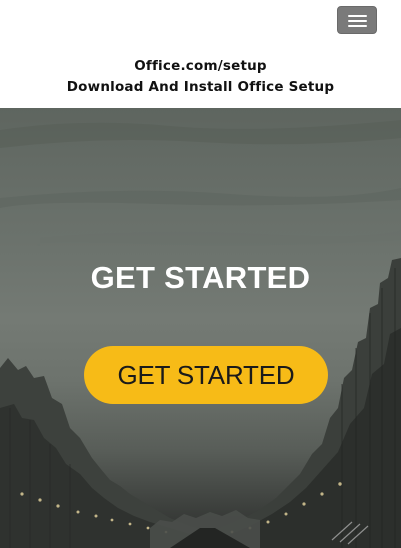 This screenshot has height=548, width=401. What do you see at coordinates (357, 16) in the screenshot?
I see `hamburger-menu-icon` at bounding box center [357, 16].